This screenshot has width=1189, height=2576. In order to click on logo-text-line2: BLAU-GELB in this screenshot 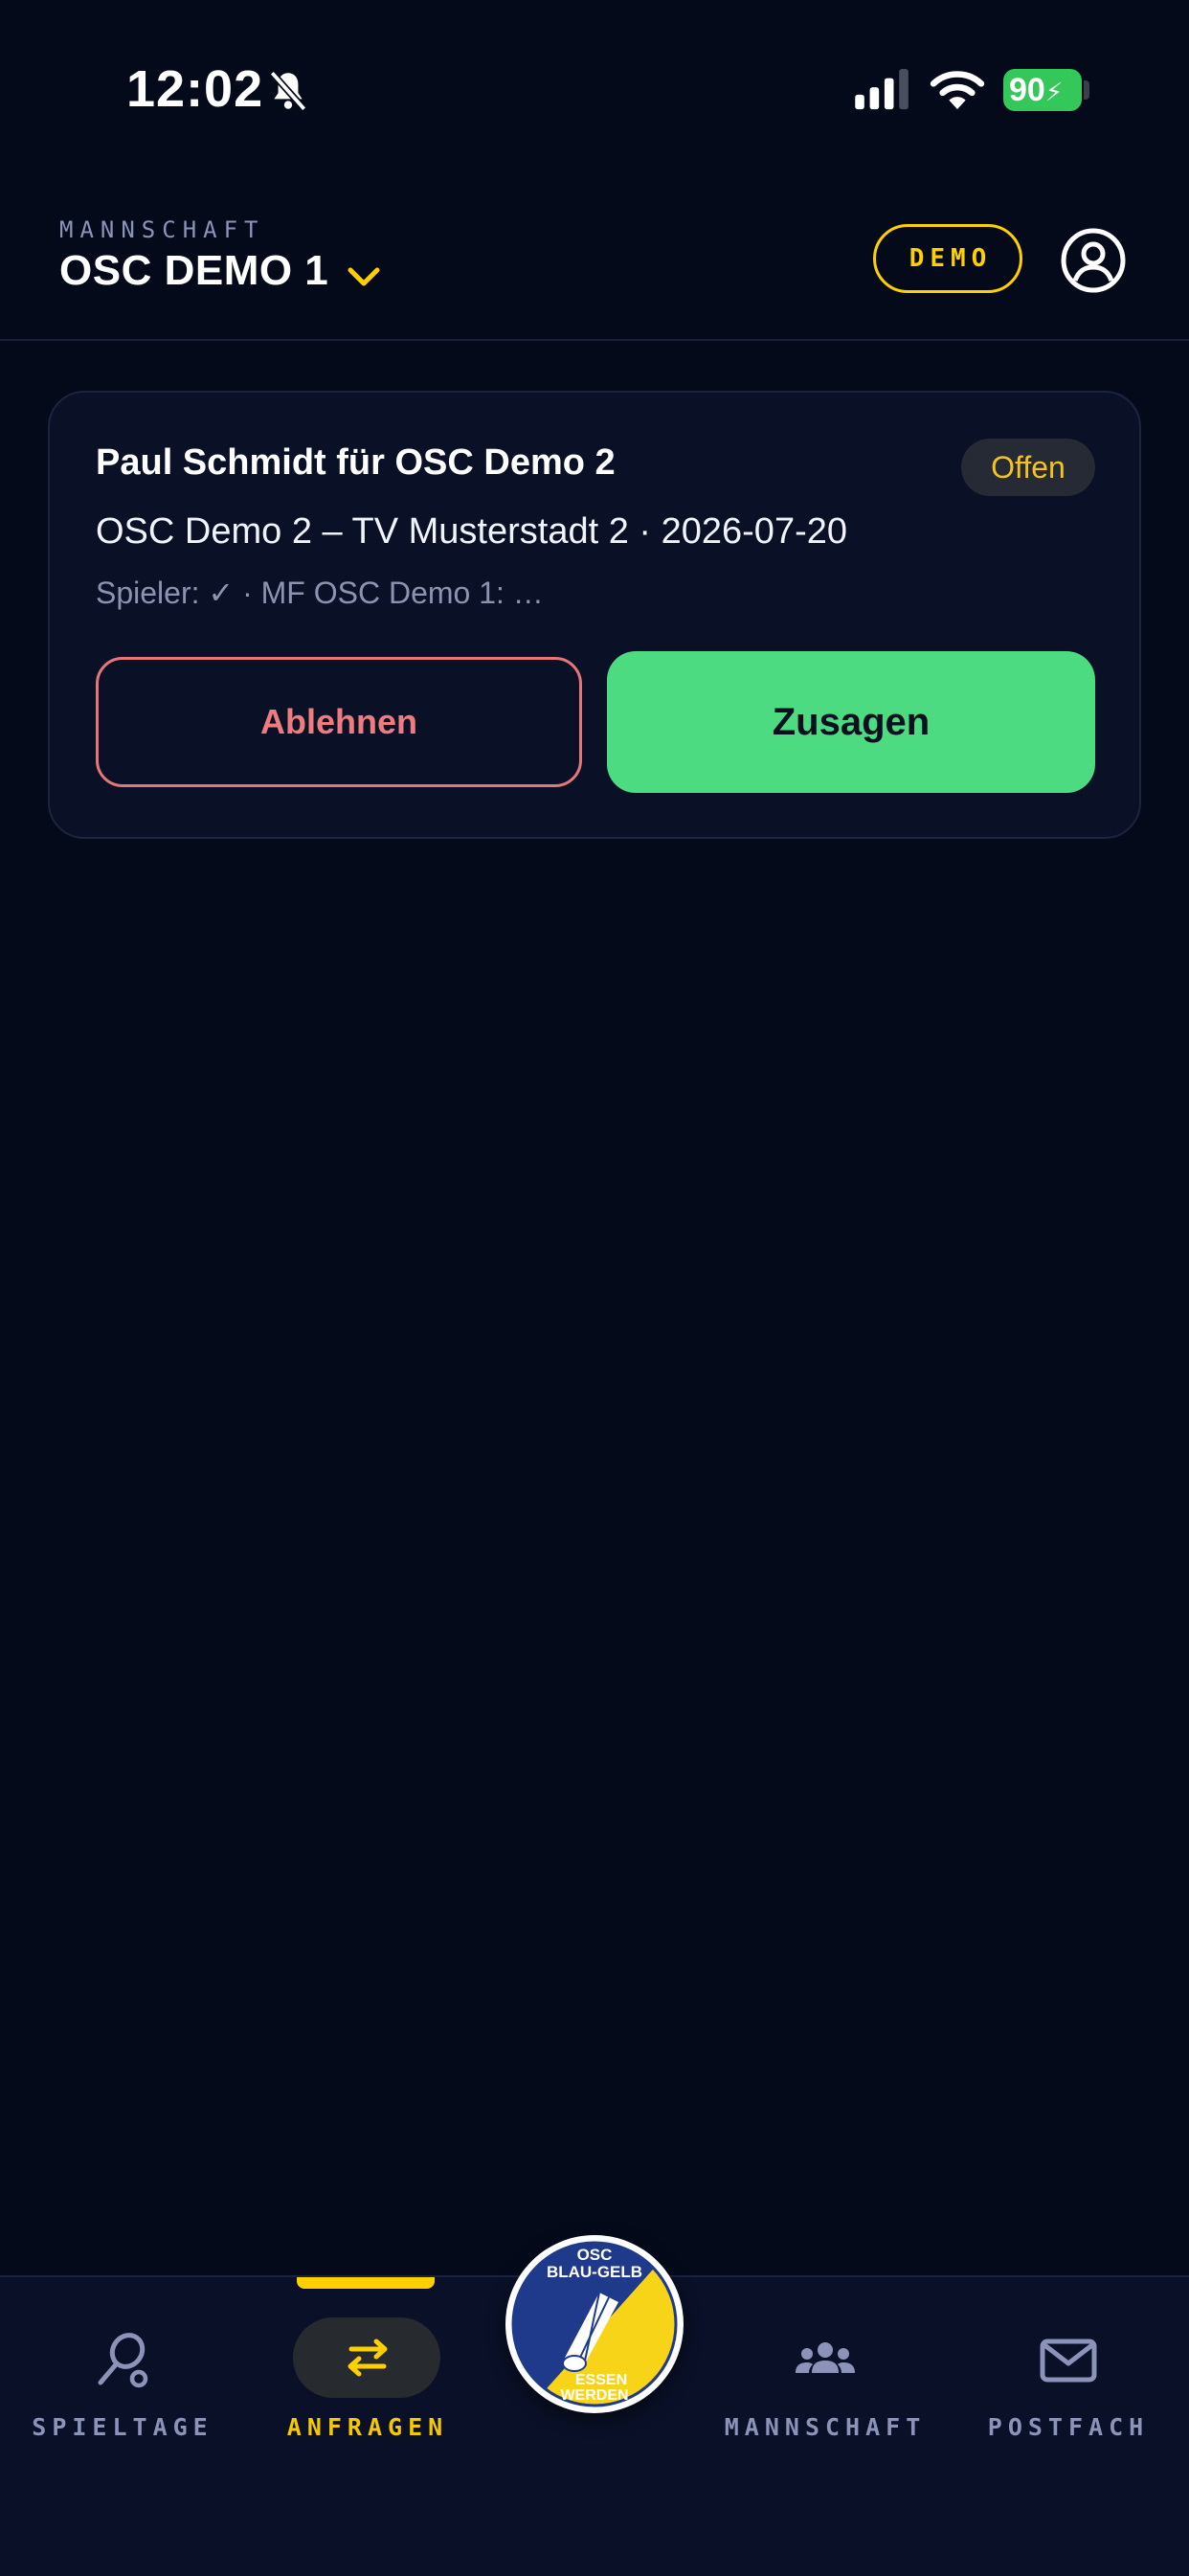, I will do `click(594, 2272)`.